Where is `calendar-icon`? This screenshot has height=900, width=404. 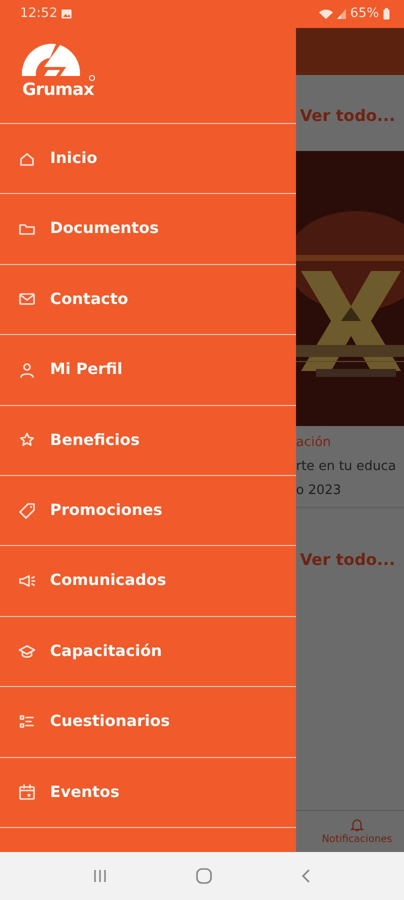 calendar-icon is located at coordinates (27, 792).